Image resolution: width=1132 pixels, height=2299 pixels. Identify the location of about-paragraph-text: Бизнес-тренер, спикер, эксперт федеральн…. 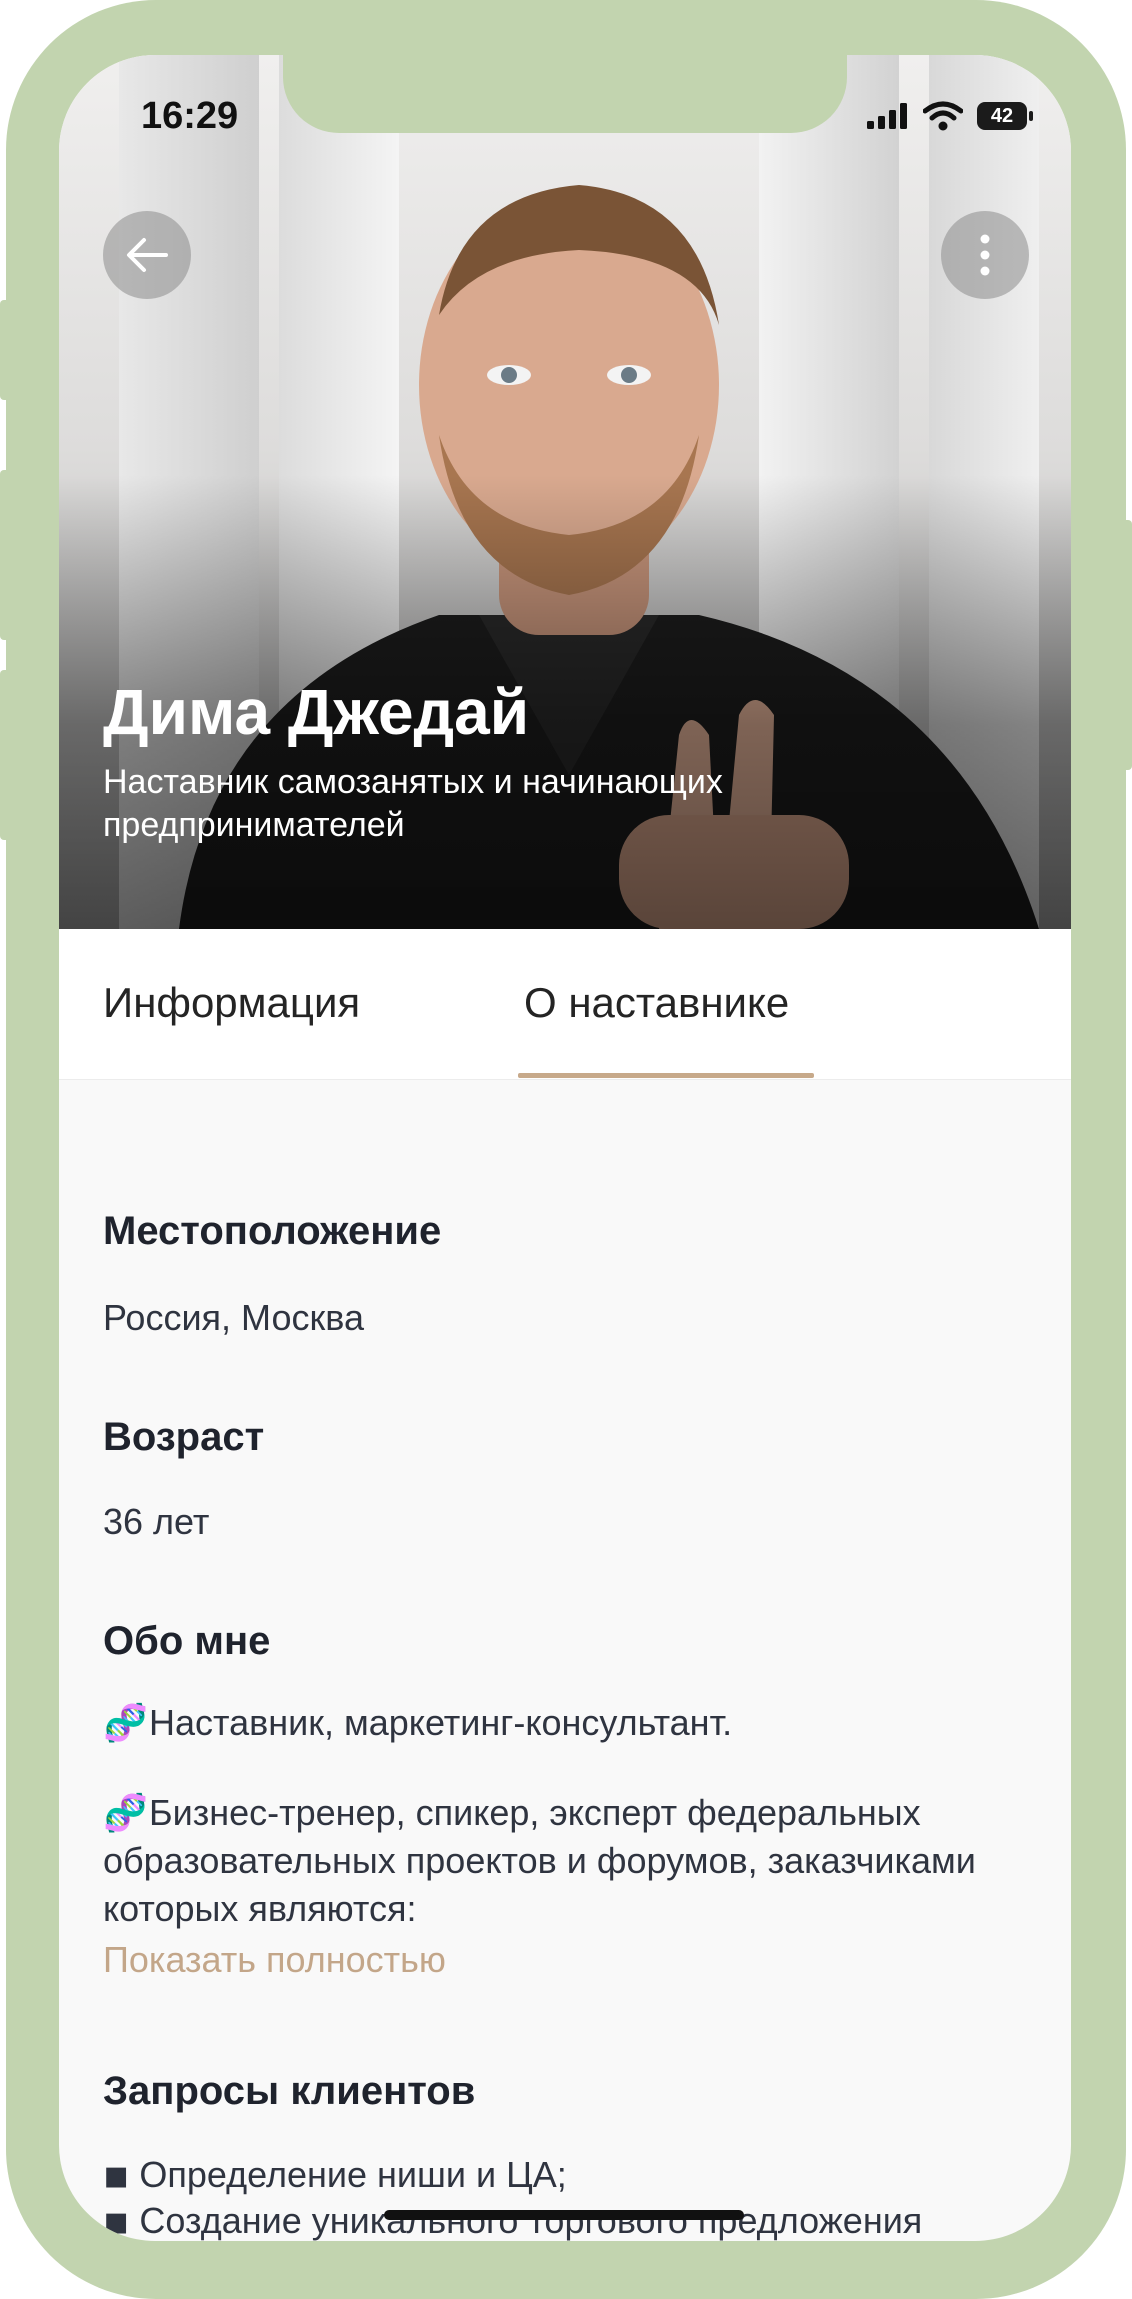
(539, 1860).